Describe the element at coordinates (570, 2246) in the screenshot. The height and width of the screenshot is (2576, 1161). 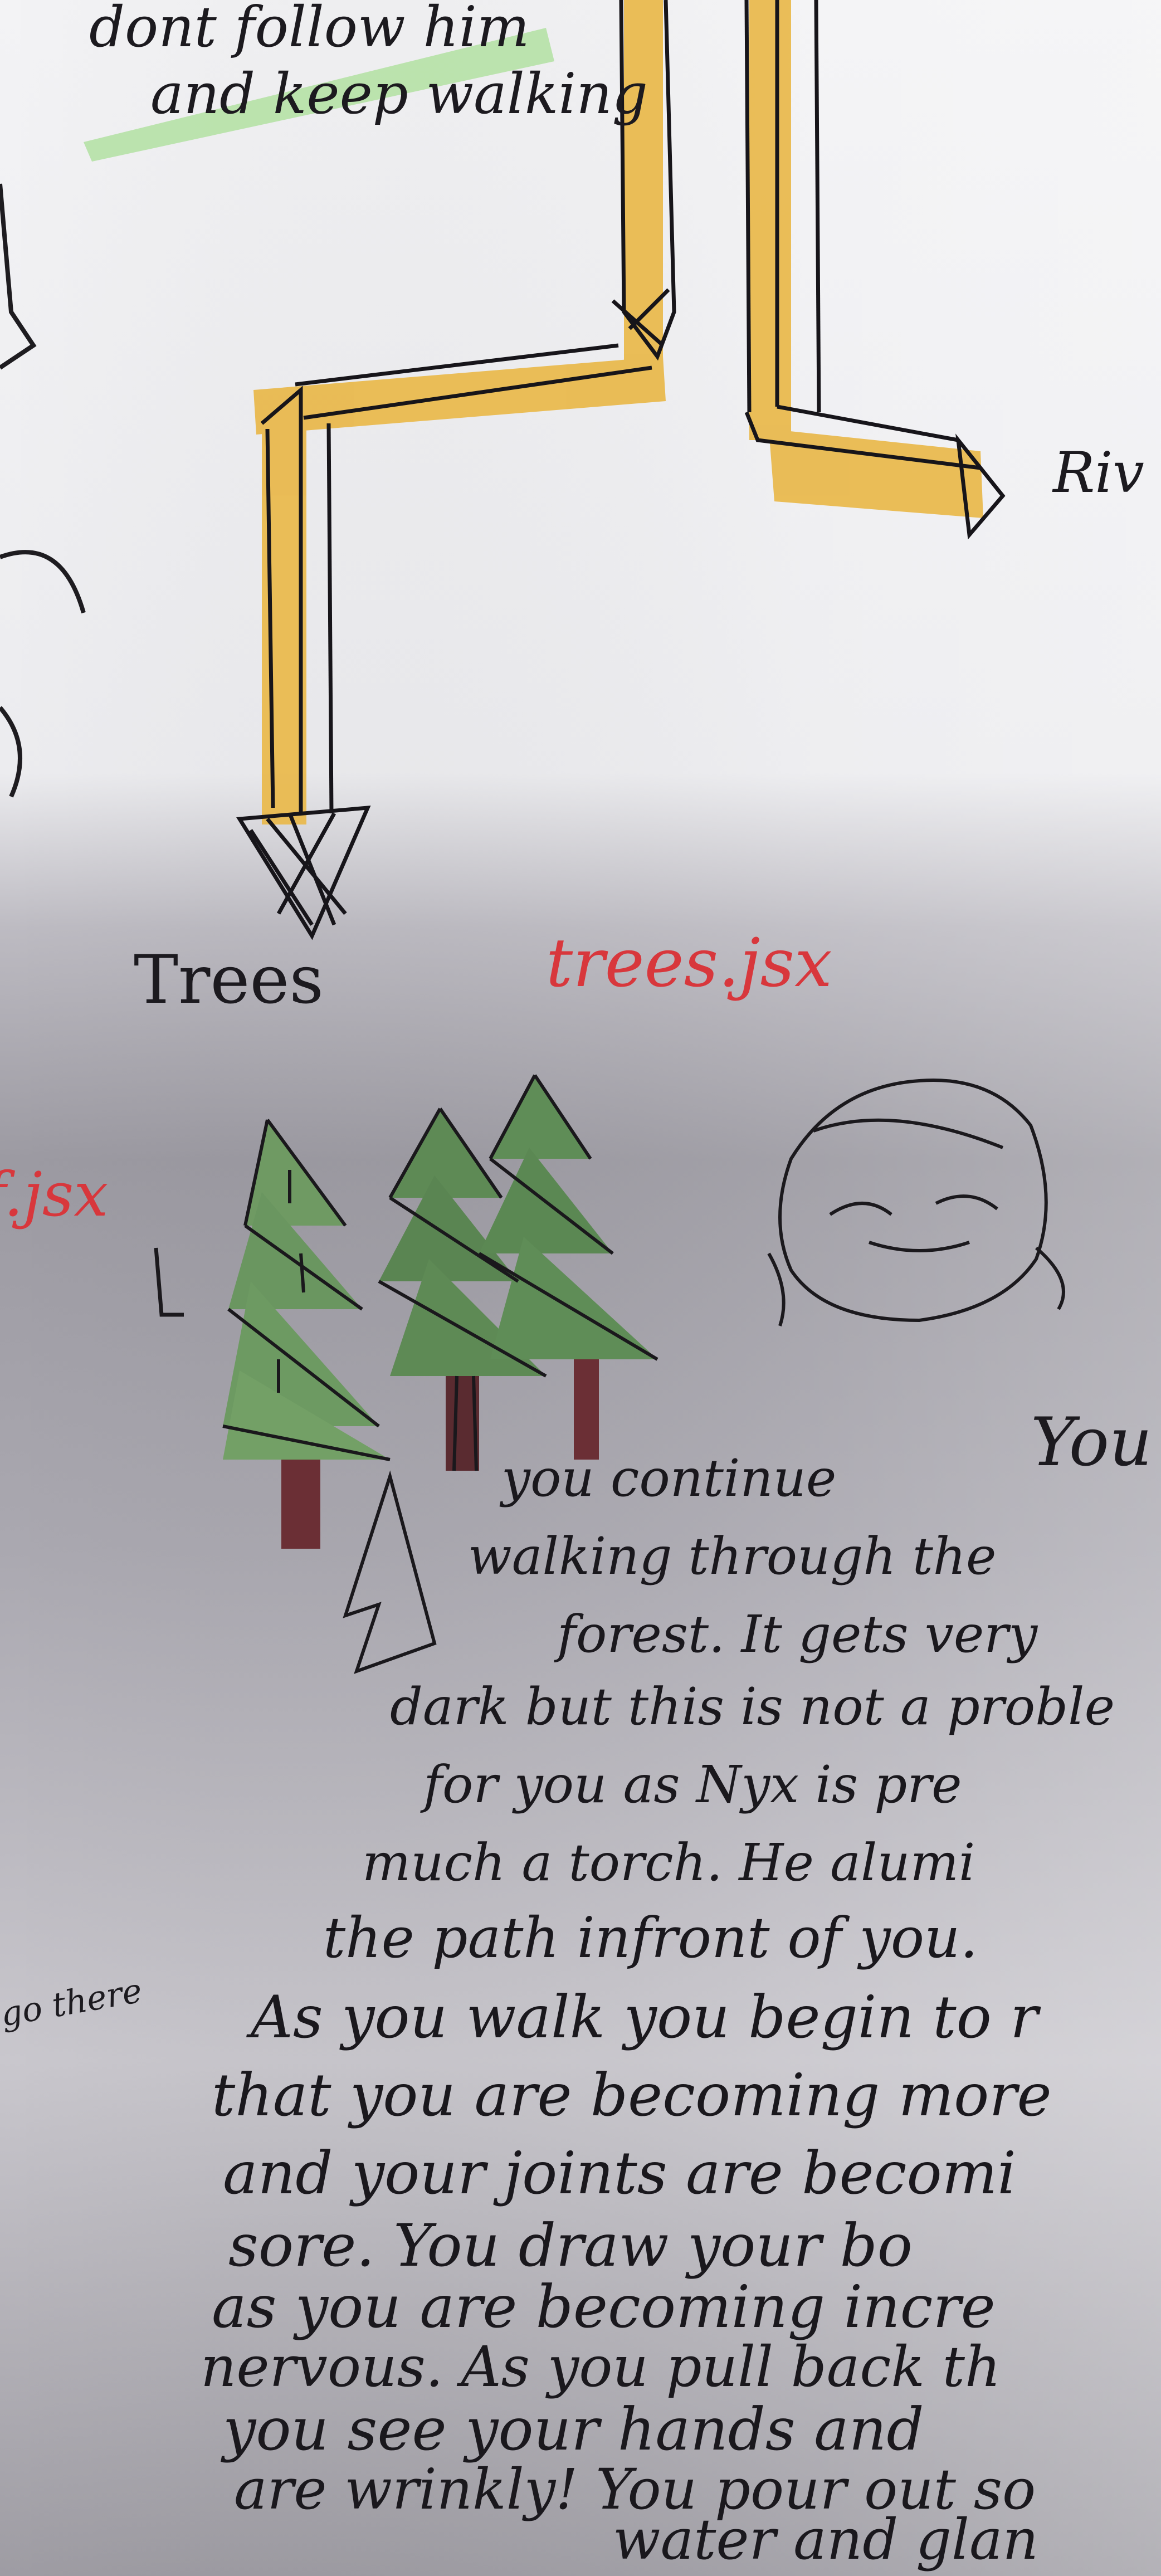
I see `story-line: sore. You draw your bo` at that location.